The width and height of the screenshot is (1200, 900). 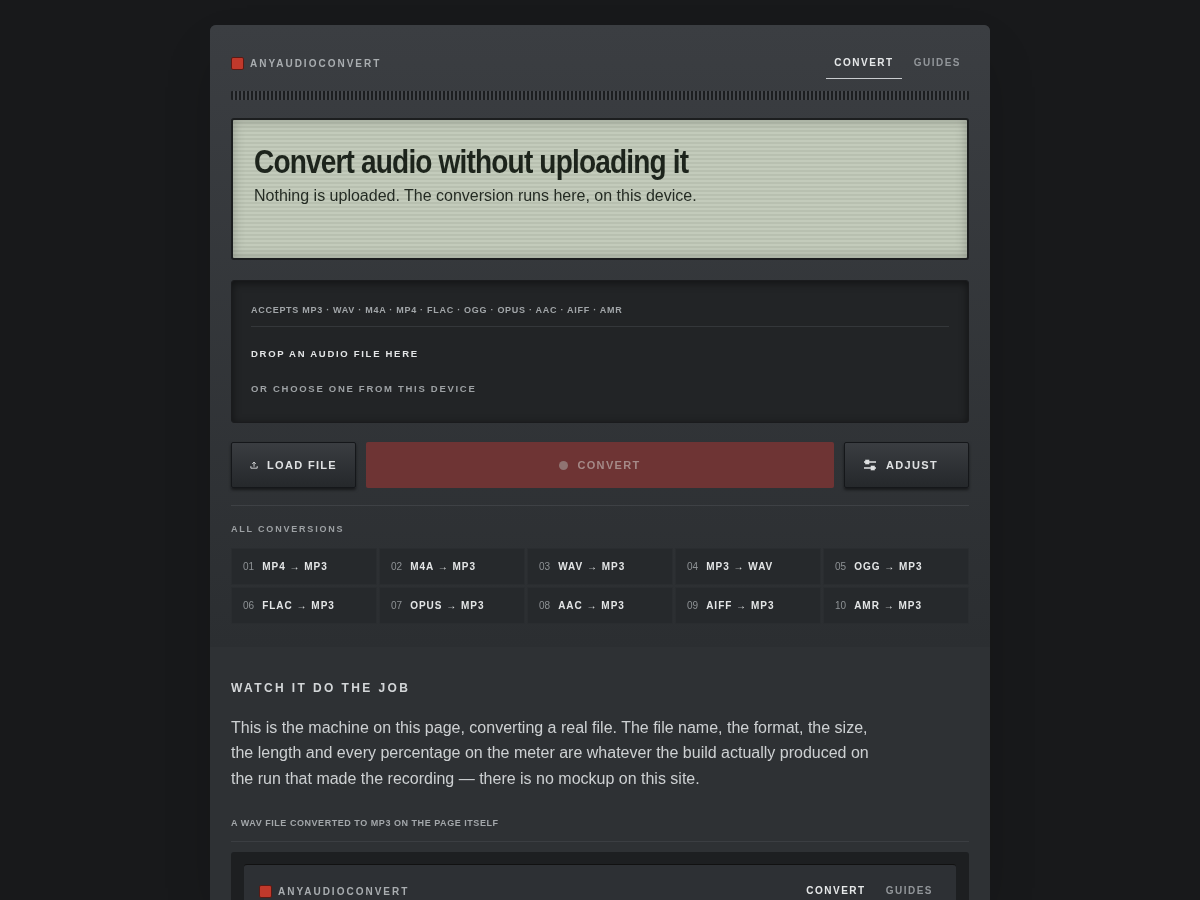 What do you see at coordinates (600, 351) in the screenshot?
I see `drop-zone: ACCEPTS MP3 · WAV · M4A · MP4 · FLAC · OGG · OPUS · AAC · AIFF · AMR DROP AN AUDIO FILE HERE OR CHOOSE ONE FROM THIS DEVICE` at bounding box center [600, 351].